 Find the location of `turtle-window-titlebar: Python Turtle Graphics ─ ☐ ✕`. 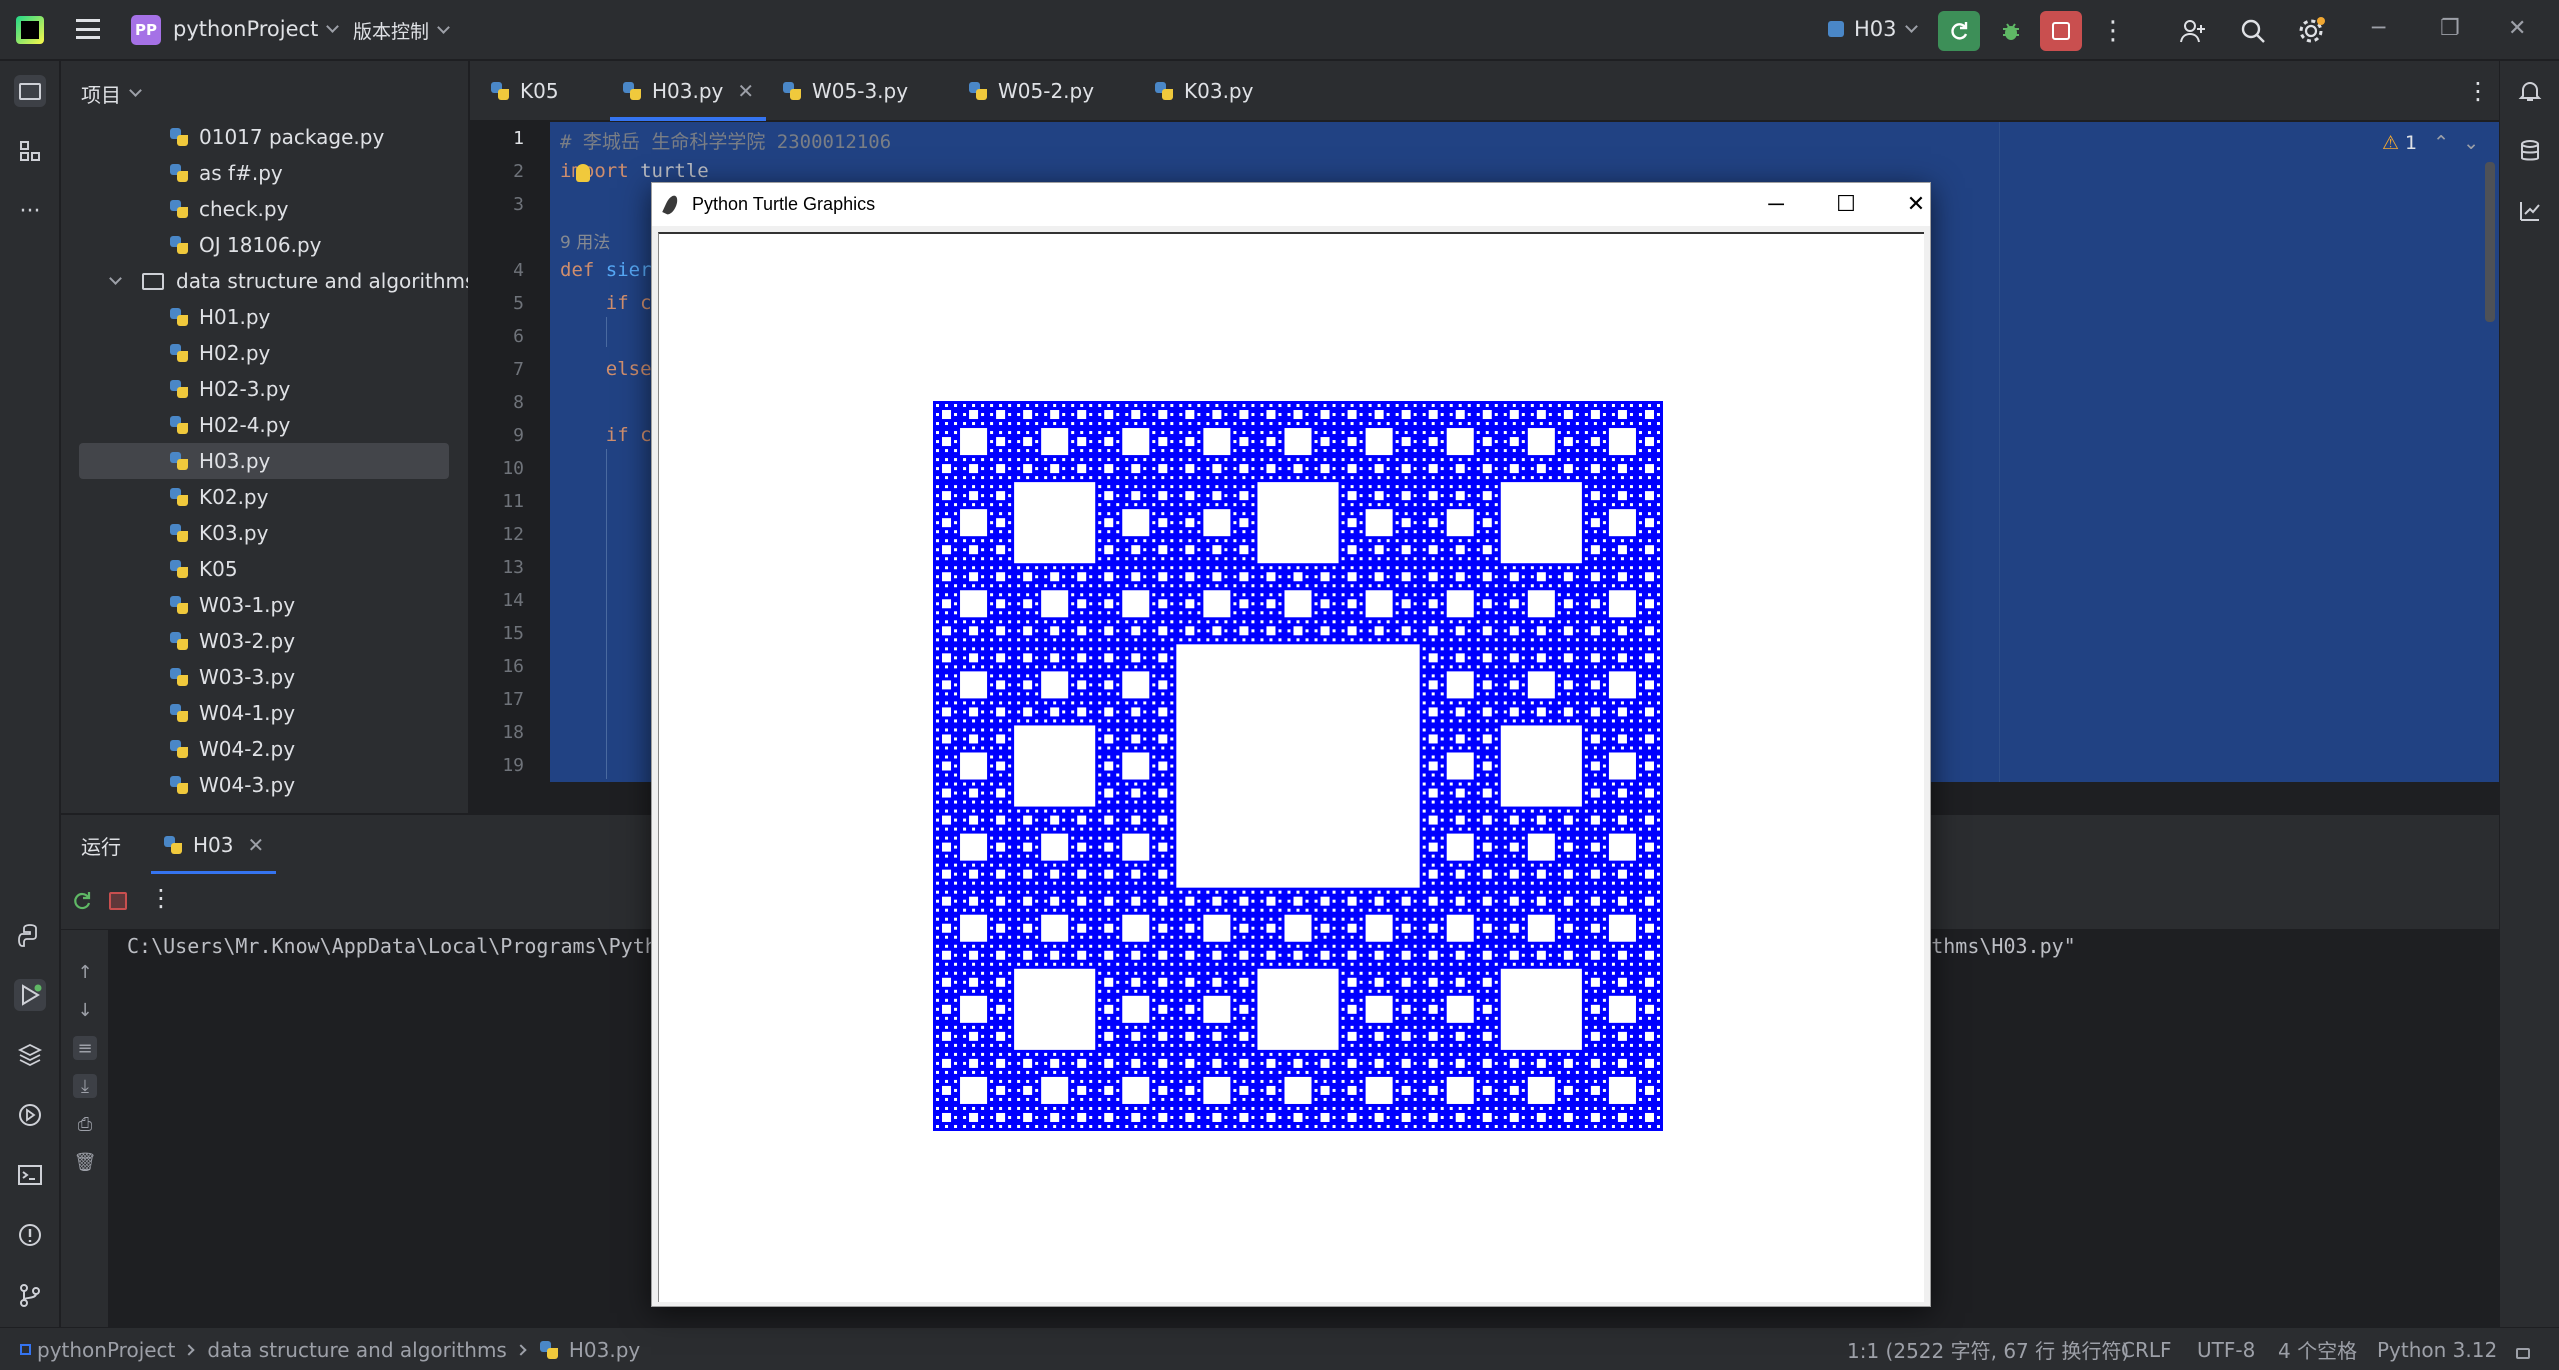

turtle-window-titlebar: Python Turtle Graphics ─ ☐ ✕ is located at coordinates (1291, 204).